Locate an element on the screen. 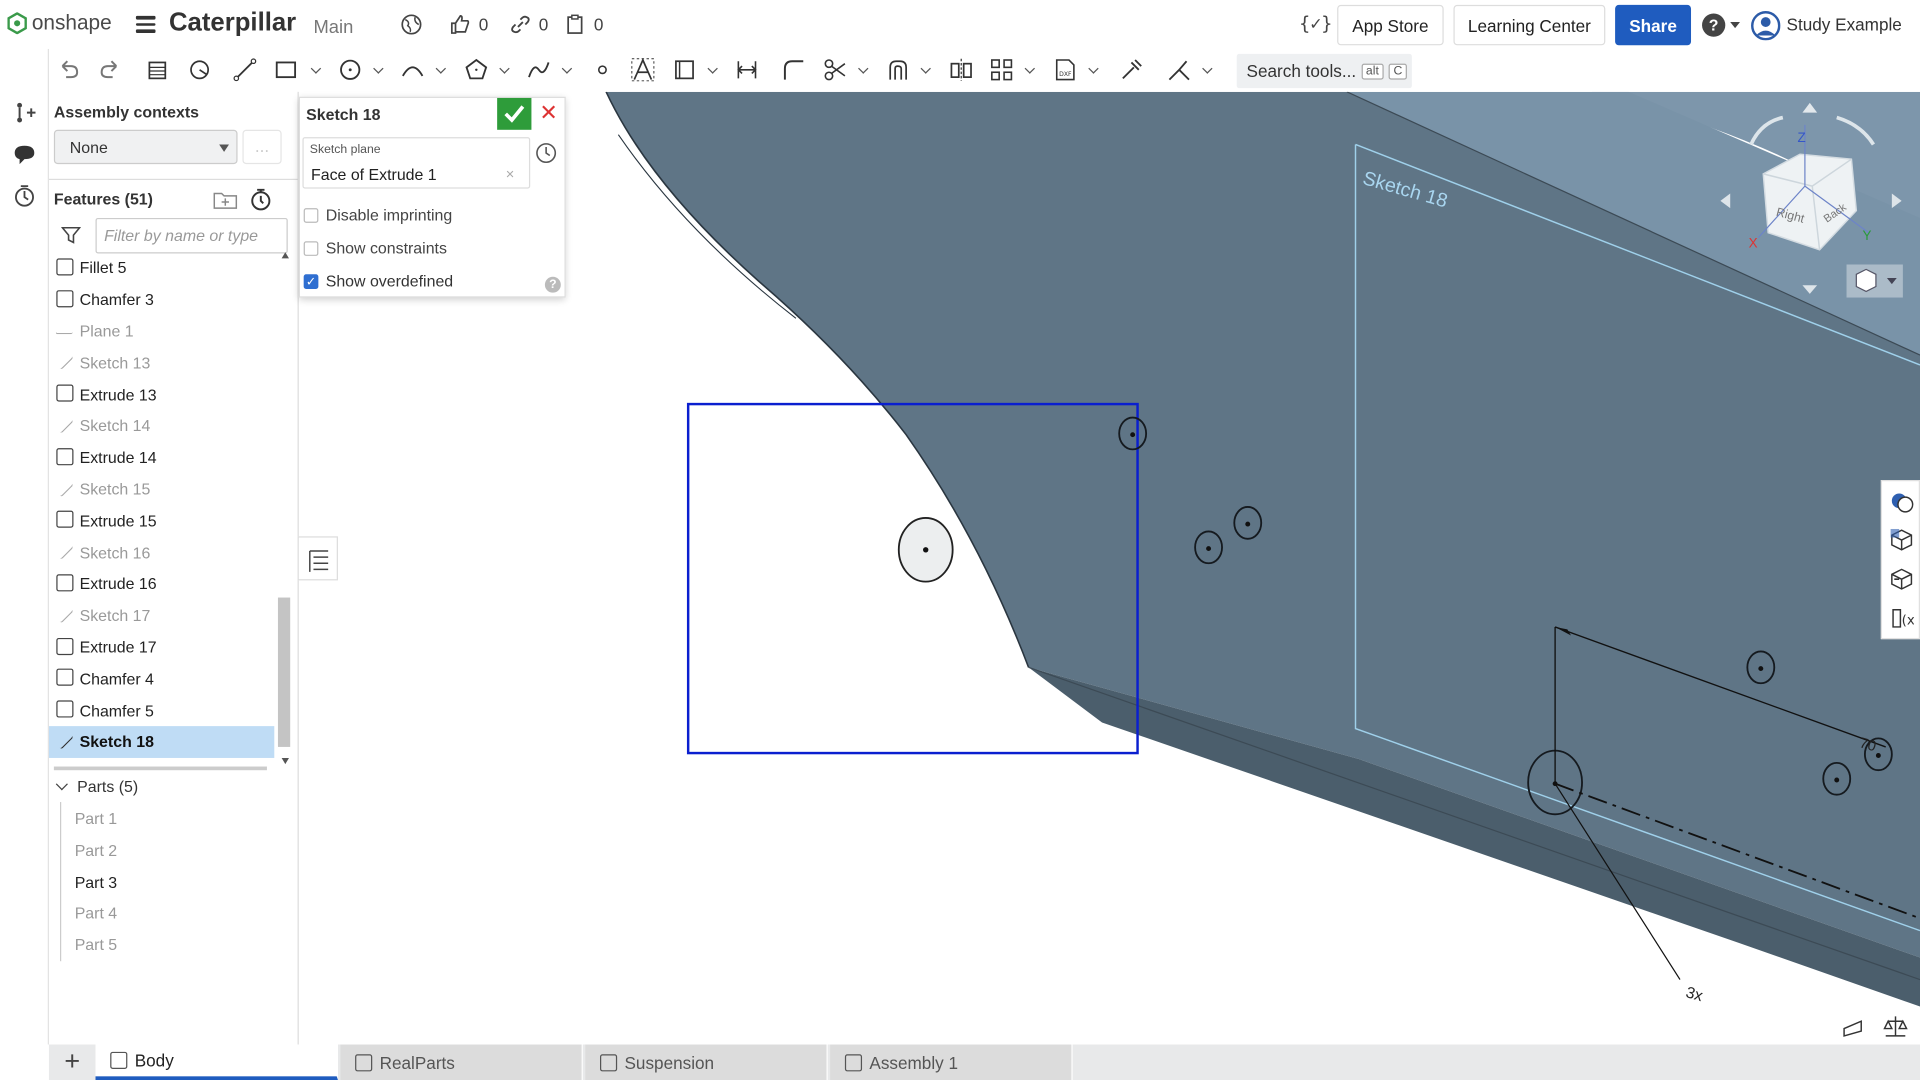  rectangle-tool-icon is located at coordinates (286, 70).